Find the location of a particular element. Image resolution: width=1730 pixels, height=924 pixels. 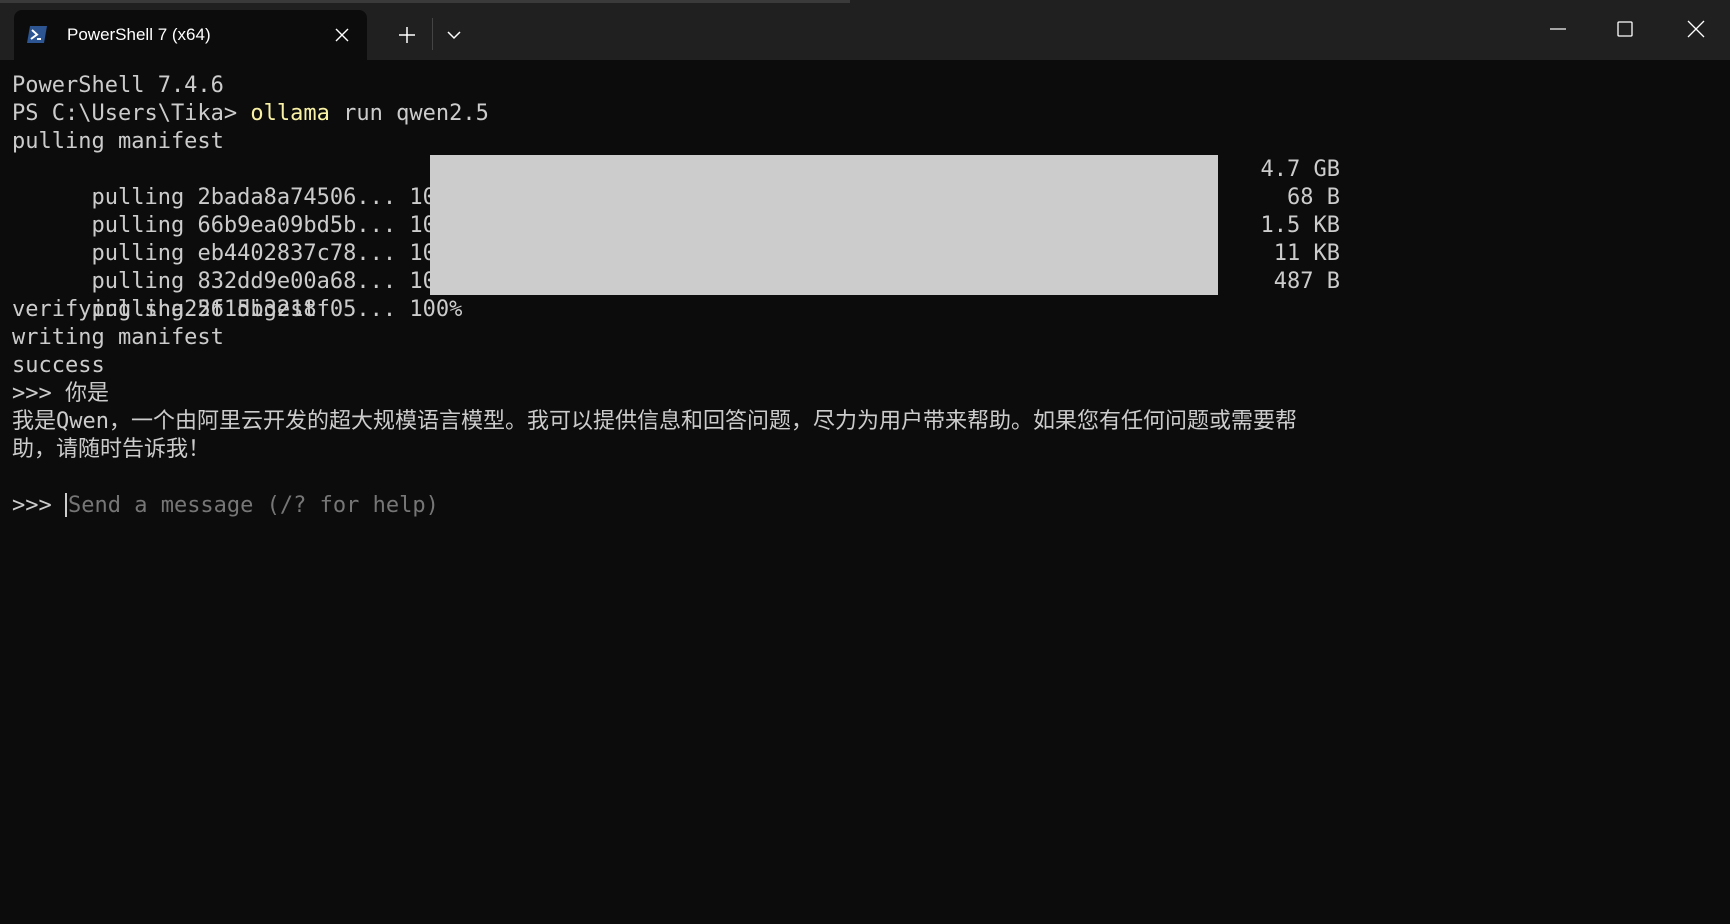

response-line: 助，请随时告诉我！ is located at coordinates (111, 449).